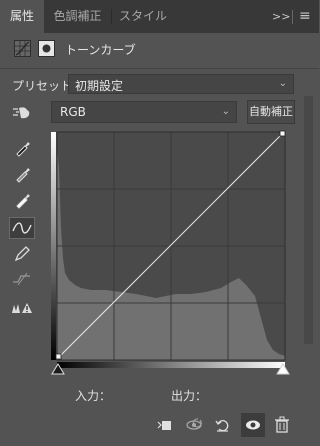  Describe the element at coordinates (93, 396) in the screenshot. I see `input-label: 入力：` at that location.